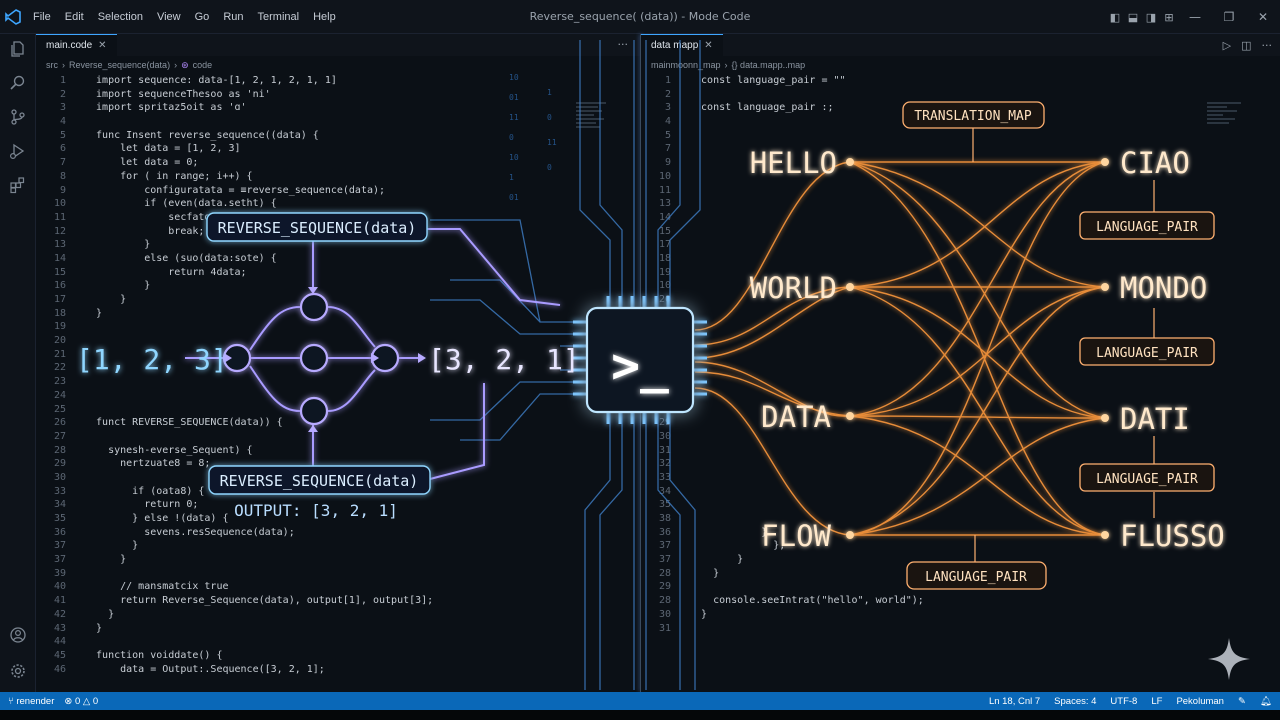  What do you see at coordinates (234, 300) in the screenshot?
I see `code-line: 17 }` at bounding box center [234, 300].